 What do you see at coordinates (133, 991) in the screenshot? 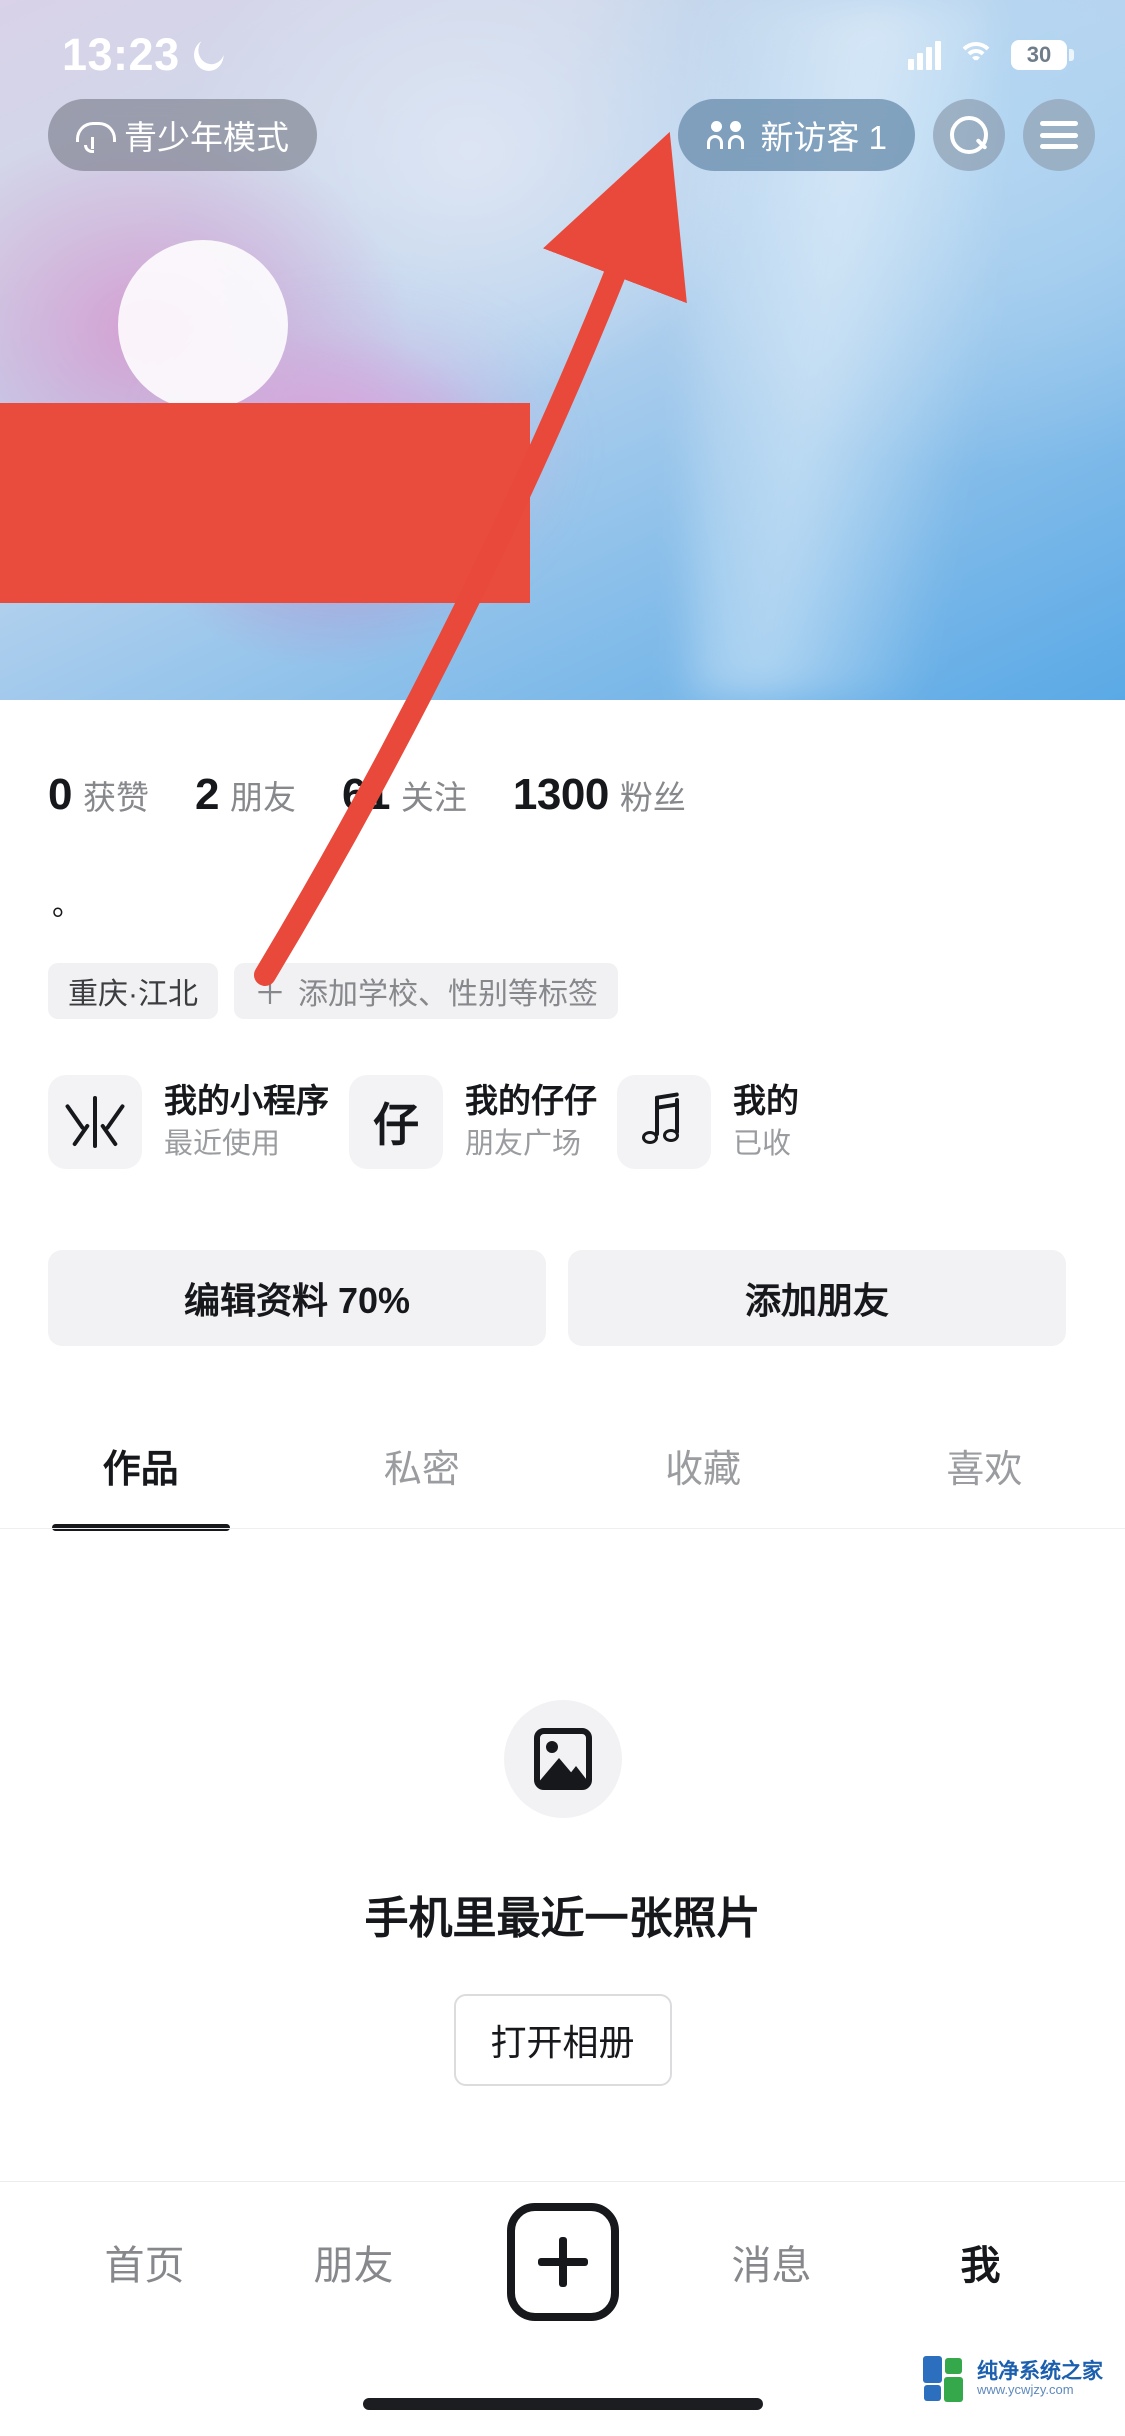
I see `tag-location: 重庆·江北` at bounding box center [133, 991].